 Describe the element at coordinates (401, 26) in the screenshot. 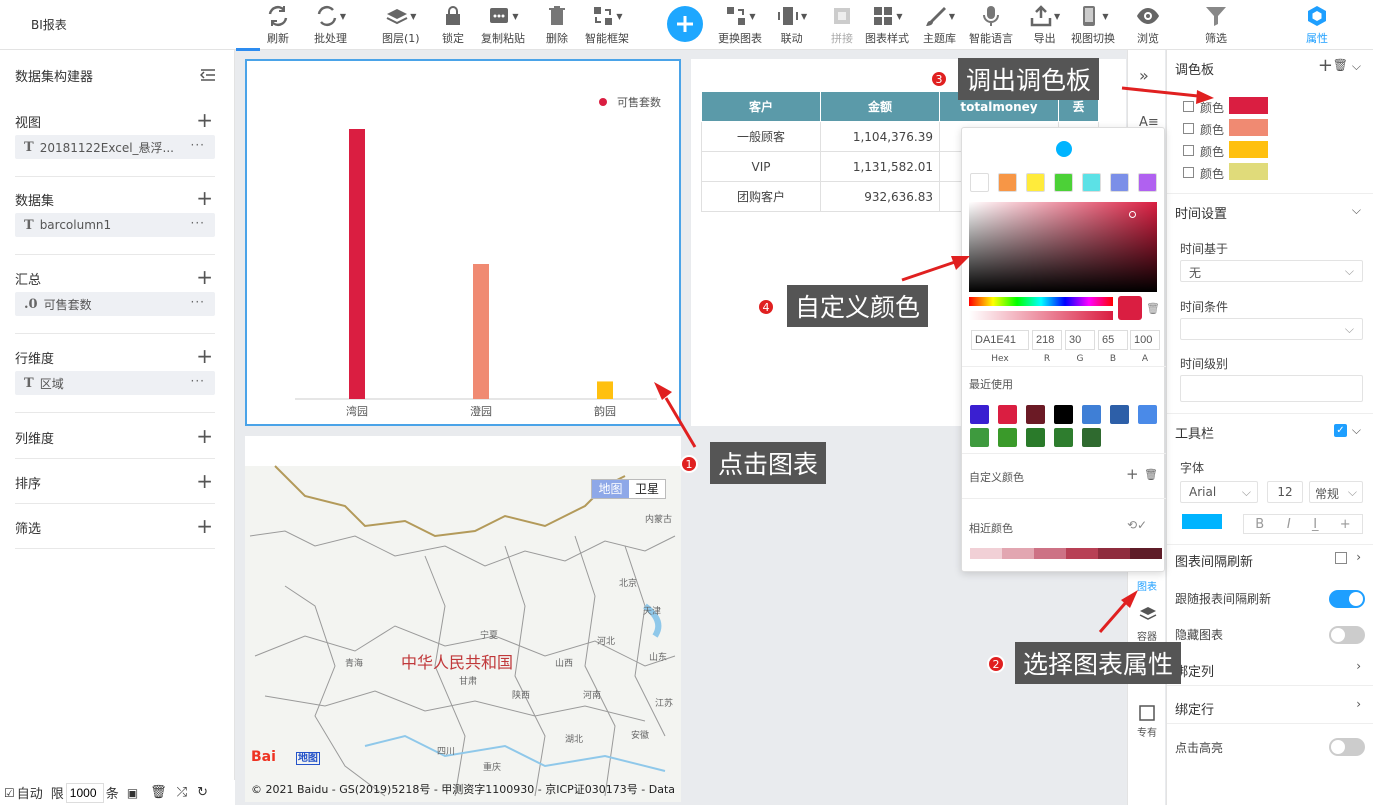

I see `toolbar-layers-button: ▼ 图层(1)` at that location.